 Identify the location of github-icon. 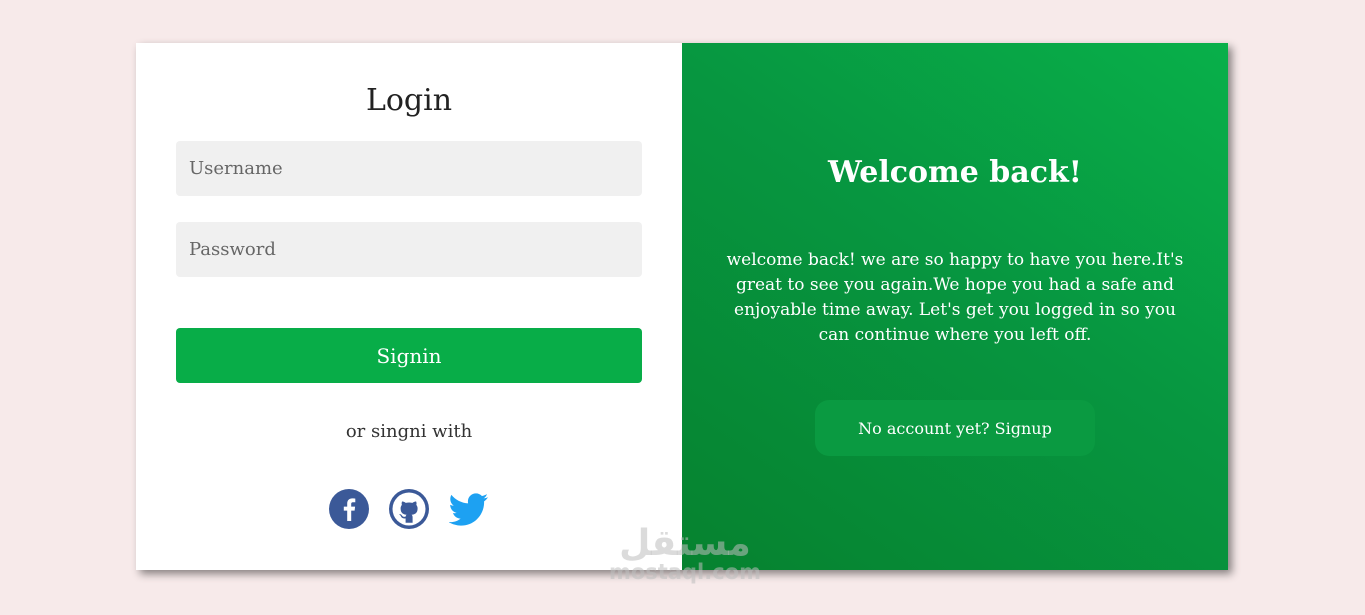
(409, 509).